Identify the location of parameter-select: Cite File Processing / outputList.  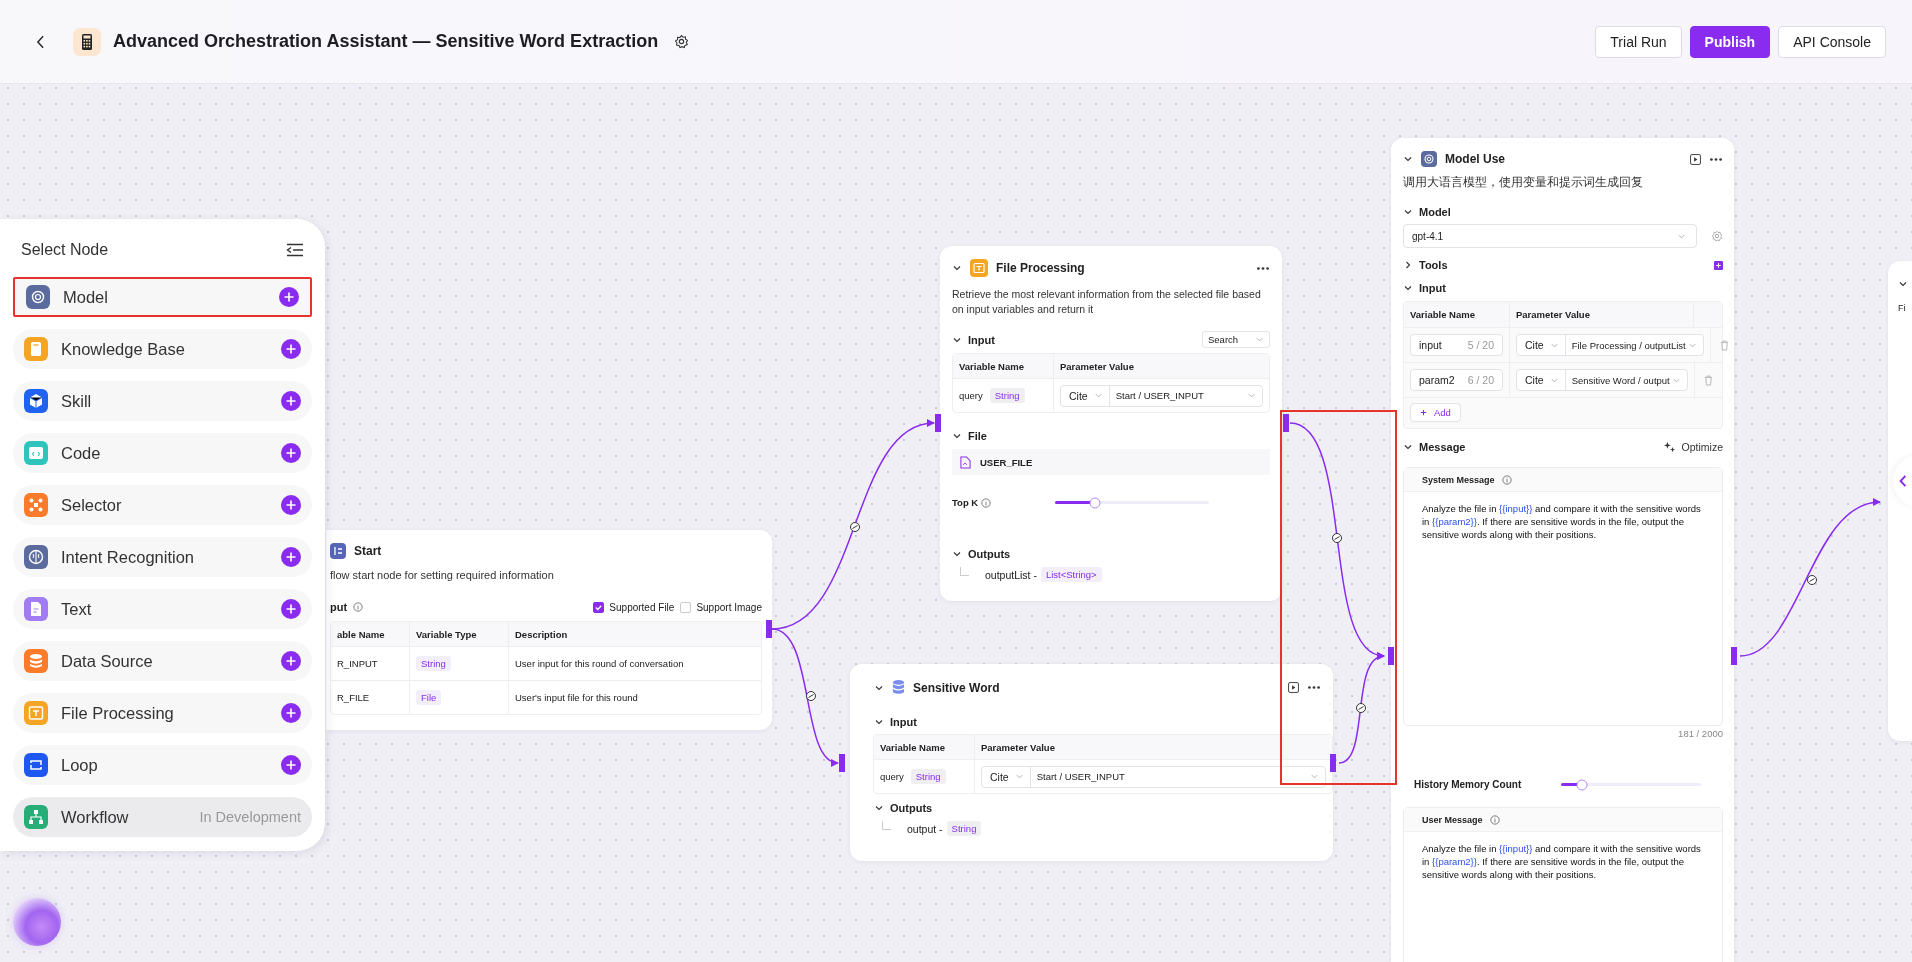
(1610, 345).